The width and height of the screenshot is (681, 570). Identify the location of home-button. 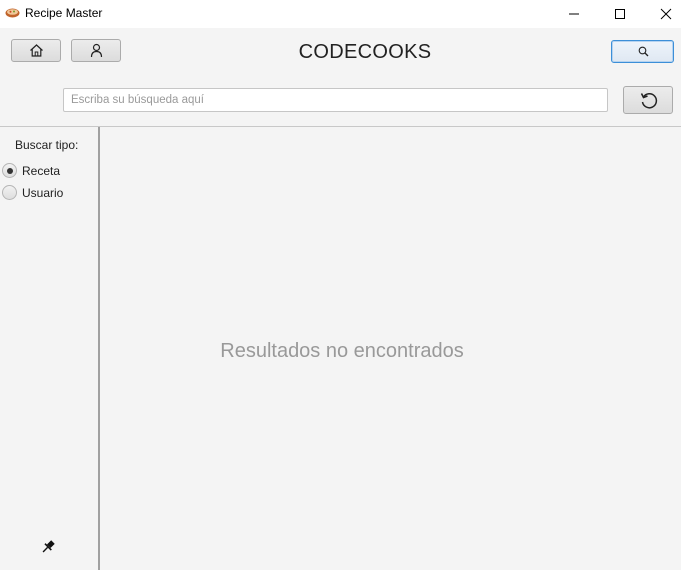
(36, 50).